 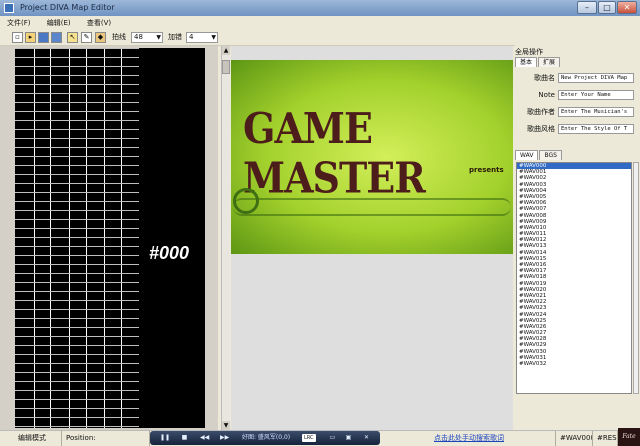 What do you see at coordinates (165, 438) in the screenshot?
I see `pause-icon: ❚❚` at bounding box center [165, 438].